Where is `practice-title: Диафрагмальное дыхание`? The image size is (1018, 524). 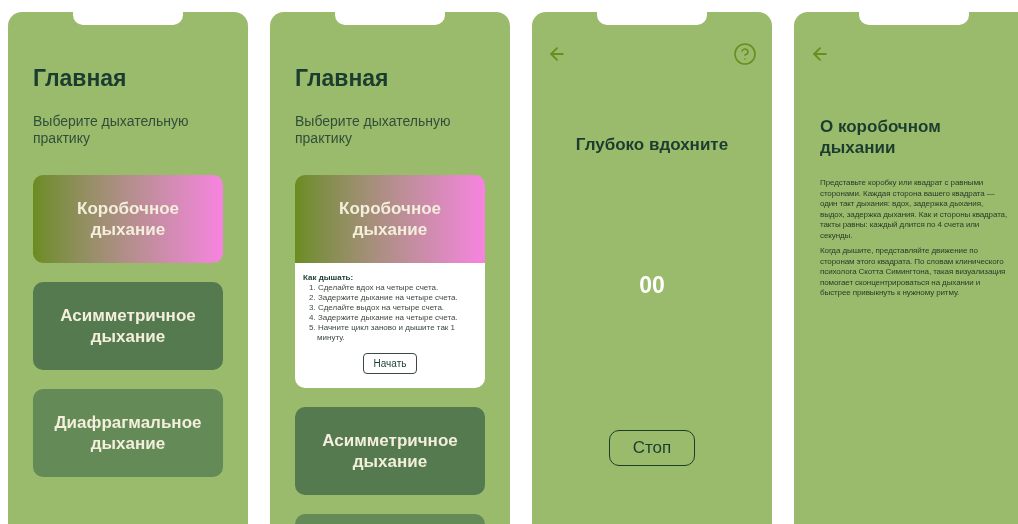
practice-title: Диафрагмальное дыхание is located at coordinates (128, 433).